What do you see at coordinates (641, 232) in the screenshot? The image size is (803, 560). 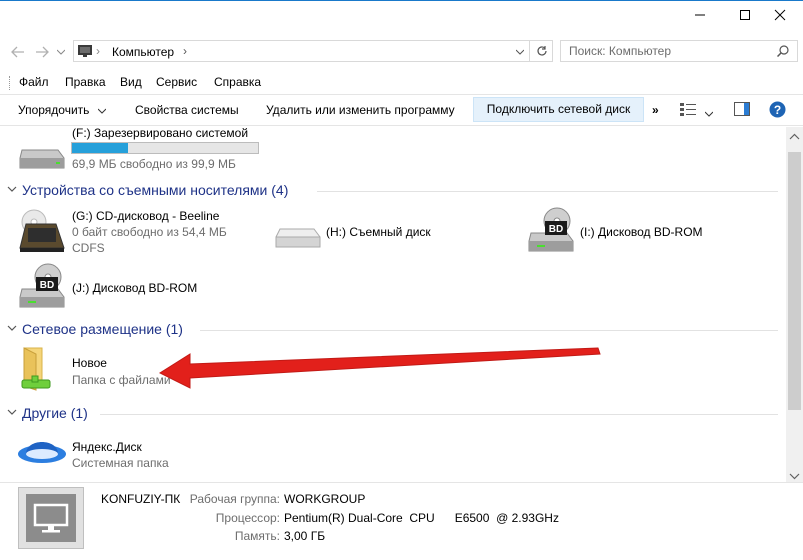 I see `drive-i-name: (I:) Дисковод BD-ROM` at bounding box center [641, 232].